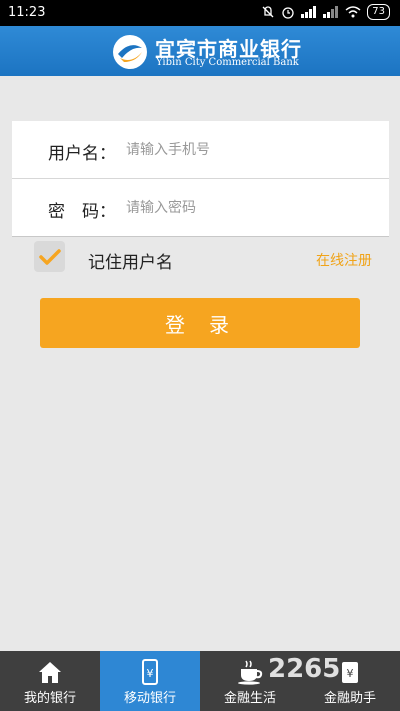 This screenshot has height=711, width=400. Describe the element at coordinates (49, 698) in the screenshot. I see `tab-label: 我的银行` at that location.